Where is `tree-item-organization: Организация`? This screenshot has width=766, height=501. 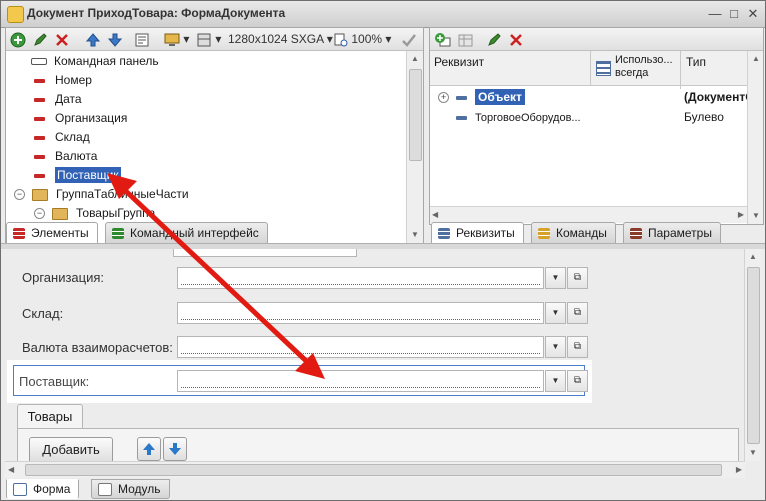
tree-item-organization: Организация is located at coordinates (80, 118).